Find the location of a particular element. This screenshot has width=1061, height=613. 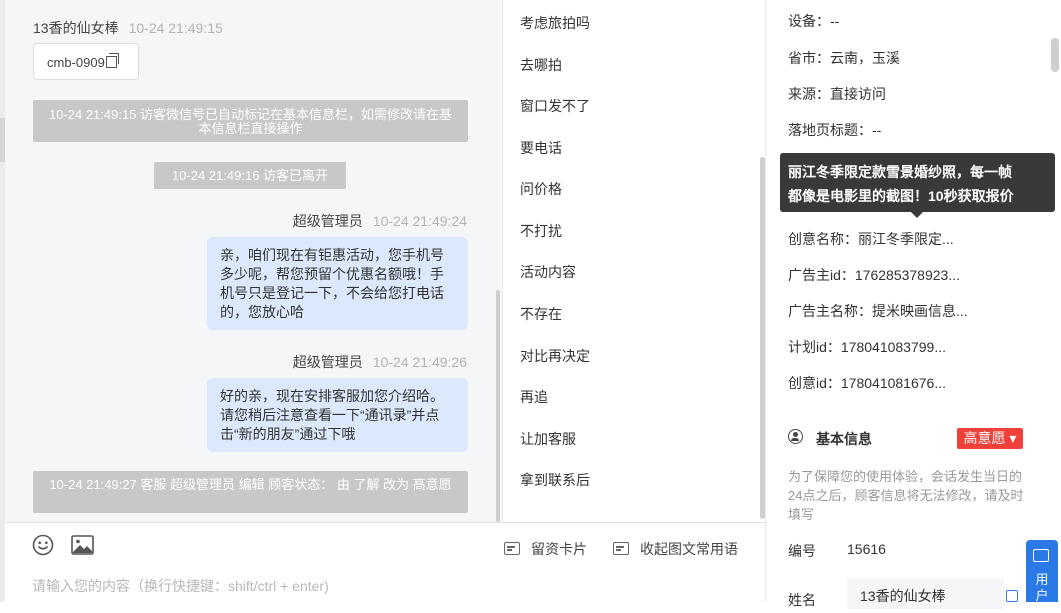

quick-reply-item: 让加客服 is located at coordinates (548, 439).